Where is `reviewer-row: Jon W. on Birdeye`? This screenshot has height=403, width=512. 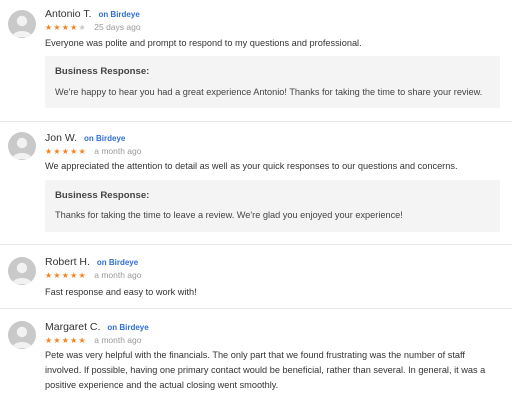
reviewer-row: Jon W. on Birdeye is located at coordinates (85, 138).